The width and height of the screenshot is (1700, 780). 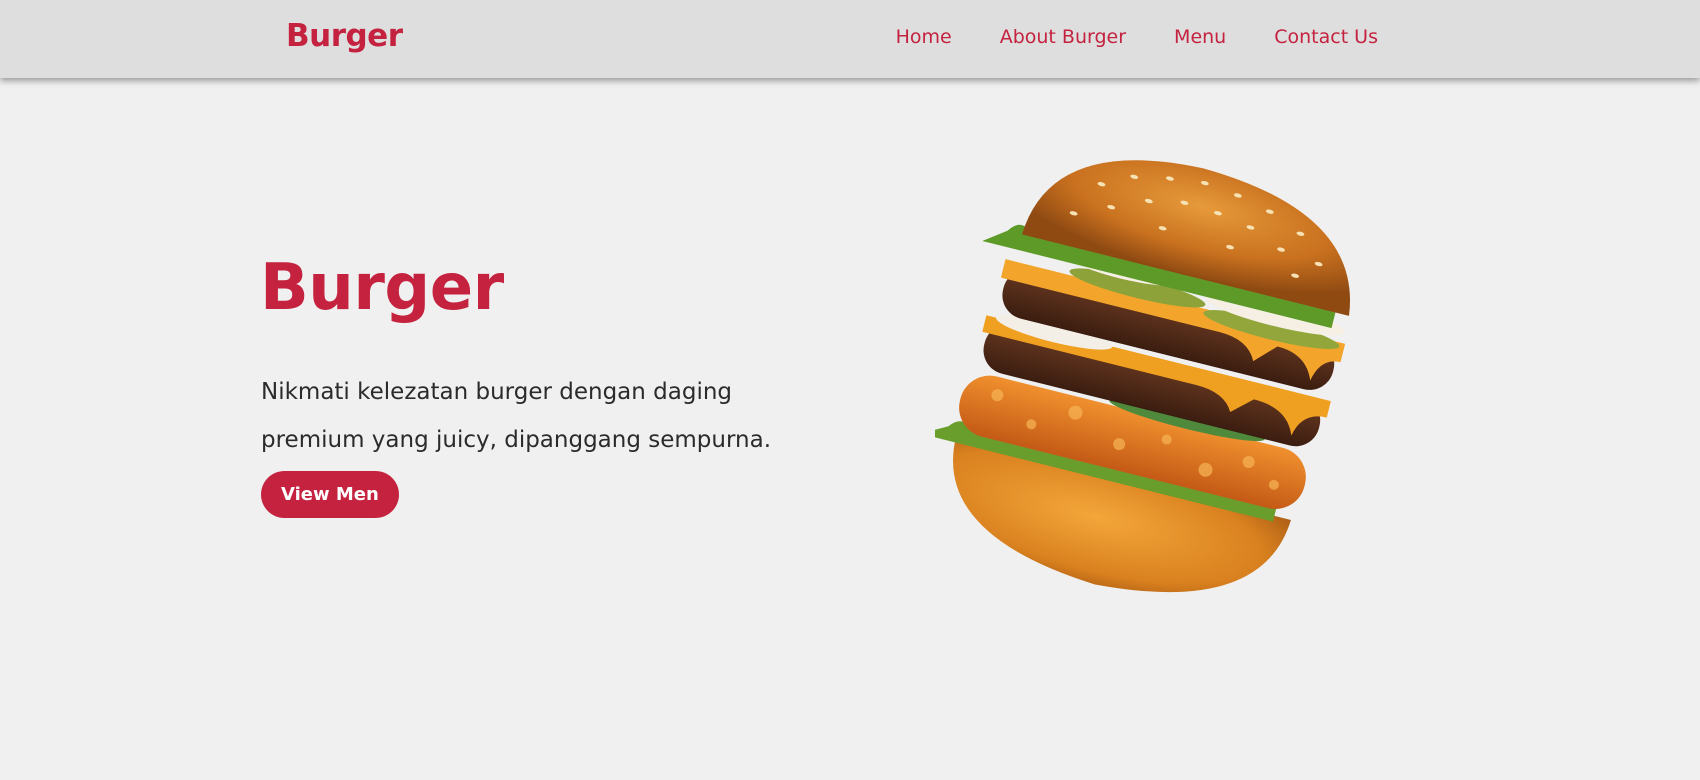 I want to click on navbar: Burger Home About Burger Menu Contact Us, so click(x=850, y=39).